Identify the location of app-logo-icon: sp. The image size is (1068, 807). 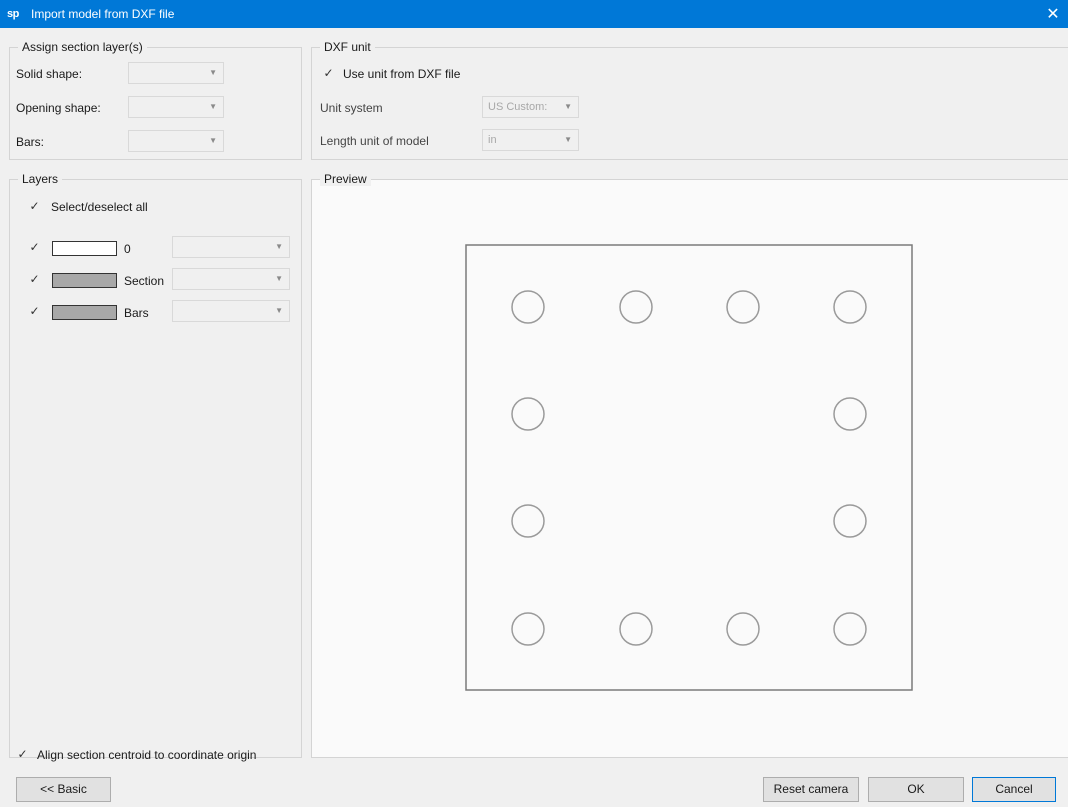
(13, 14).